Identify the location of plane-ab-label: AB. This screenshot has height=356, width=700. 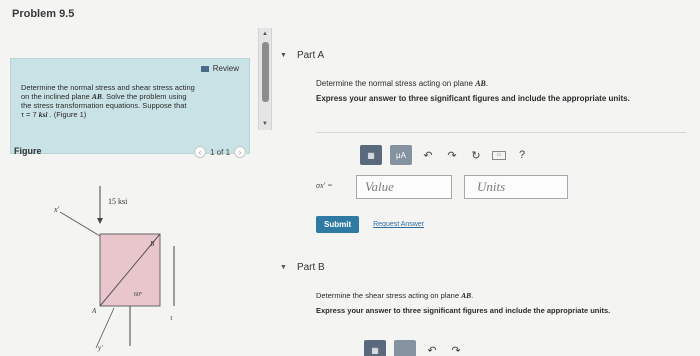
(96, 96).